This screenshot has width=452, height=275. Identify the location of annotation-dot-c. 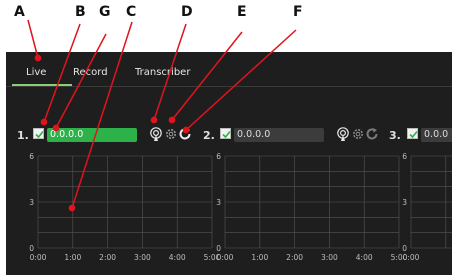
(72, 208).